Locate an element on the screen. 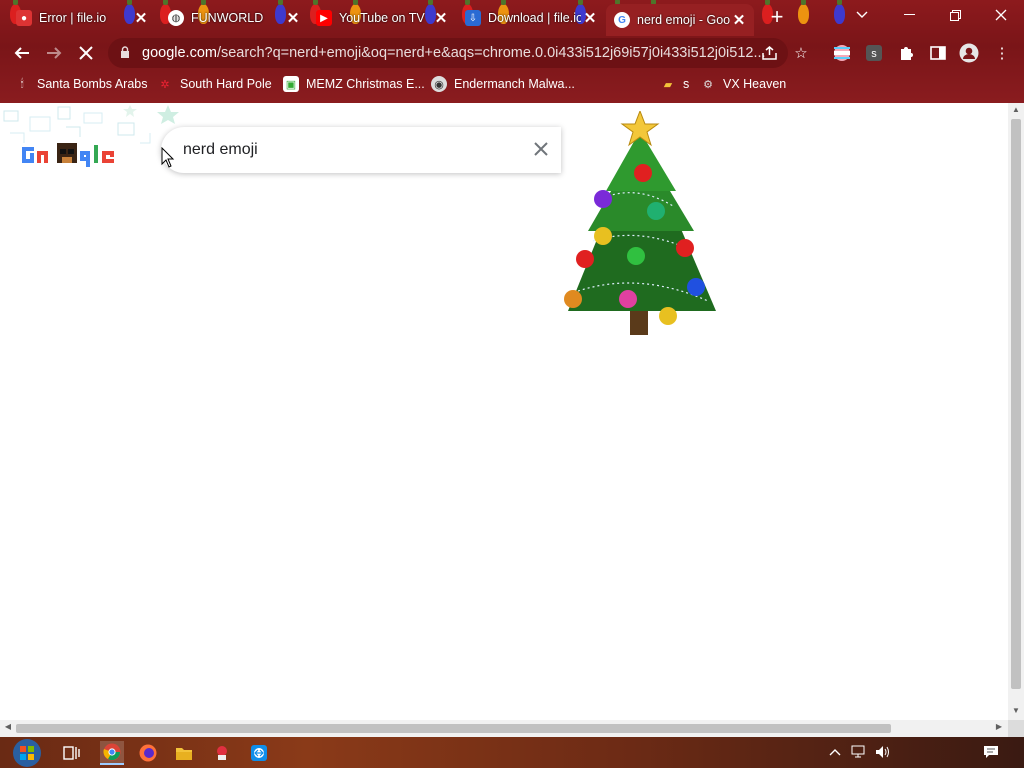 This screenshot has height=768, width=1024. tab-download-fileio: ⇩ Download | file.io ✕ is located at coordinates (531, 18).